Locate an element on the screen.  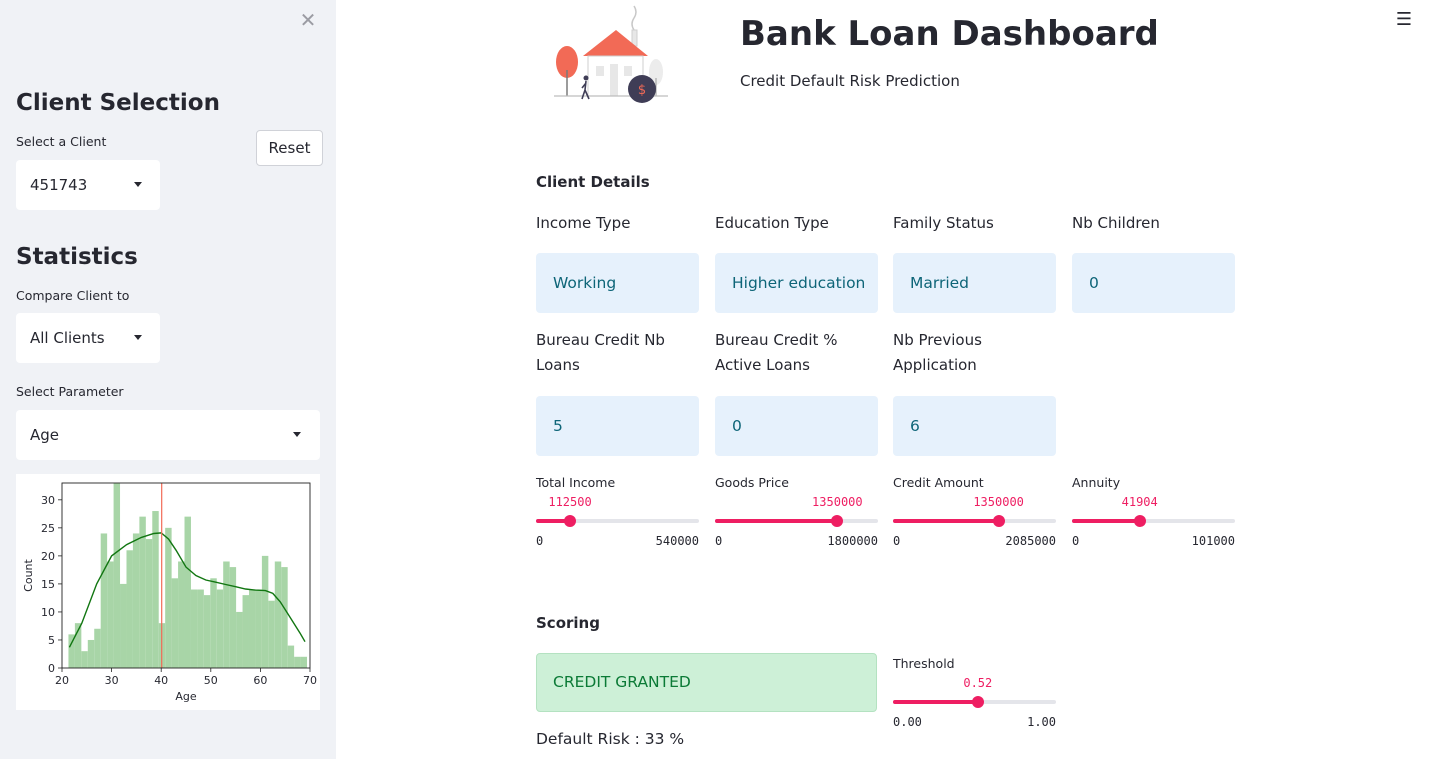
total-income-value: 112500 is located at coordinates (570, 502).